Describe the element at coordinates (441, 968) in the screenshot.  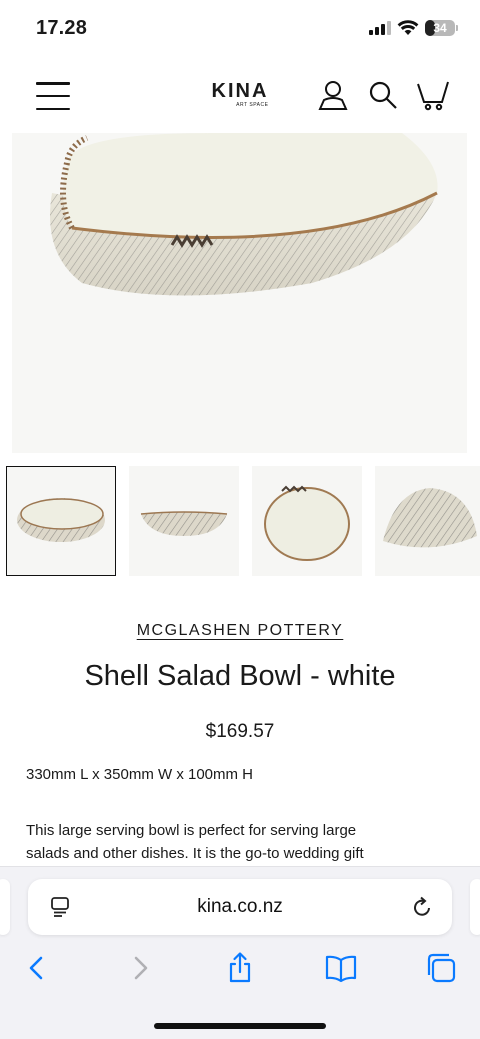
I see `tabs-icon` at that location.